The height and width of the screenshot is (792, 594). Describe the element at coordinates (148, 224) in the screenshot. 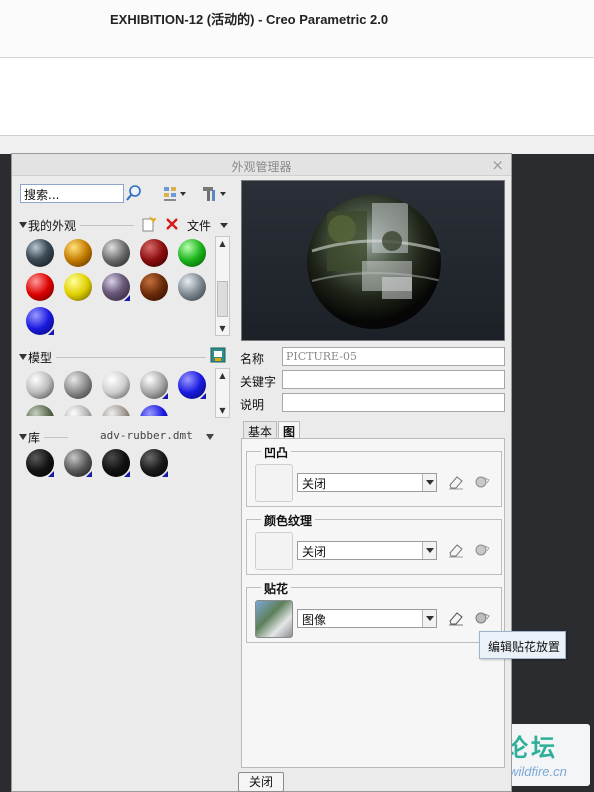

I see `new-appearance-icon` at that location.